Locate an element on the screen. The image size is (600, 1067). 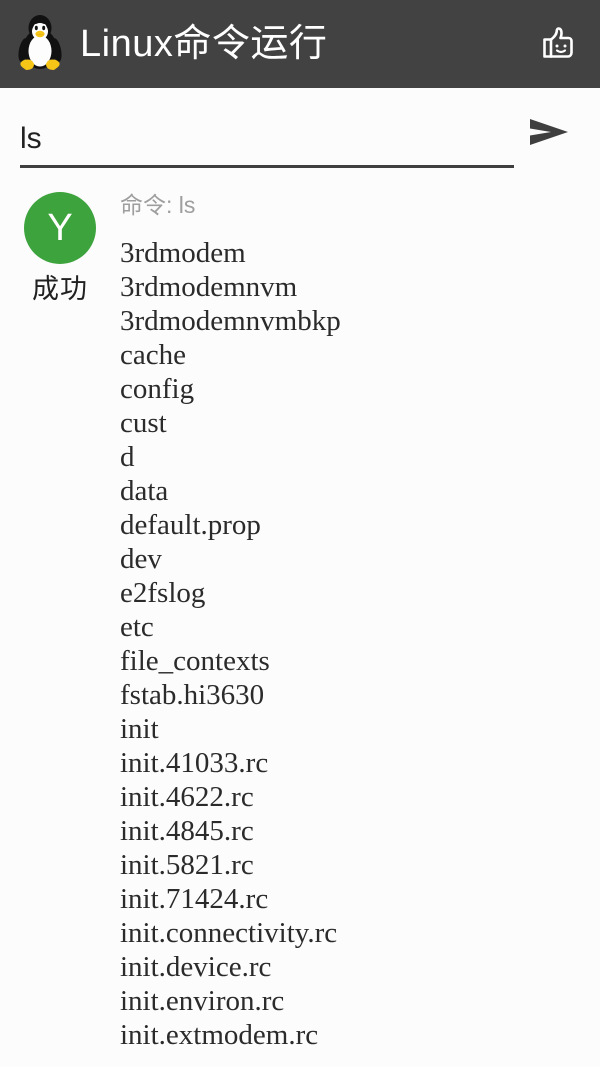
output-line: 3rdmodemnvmbkp is located at coordinates (230, 320).